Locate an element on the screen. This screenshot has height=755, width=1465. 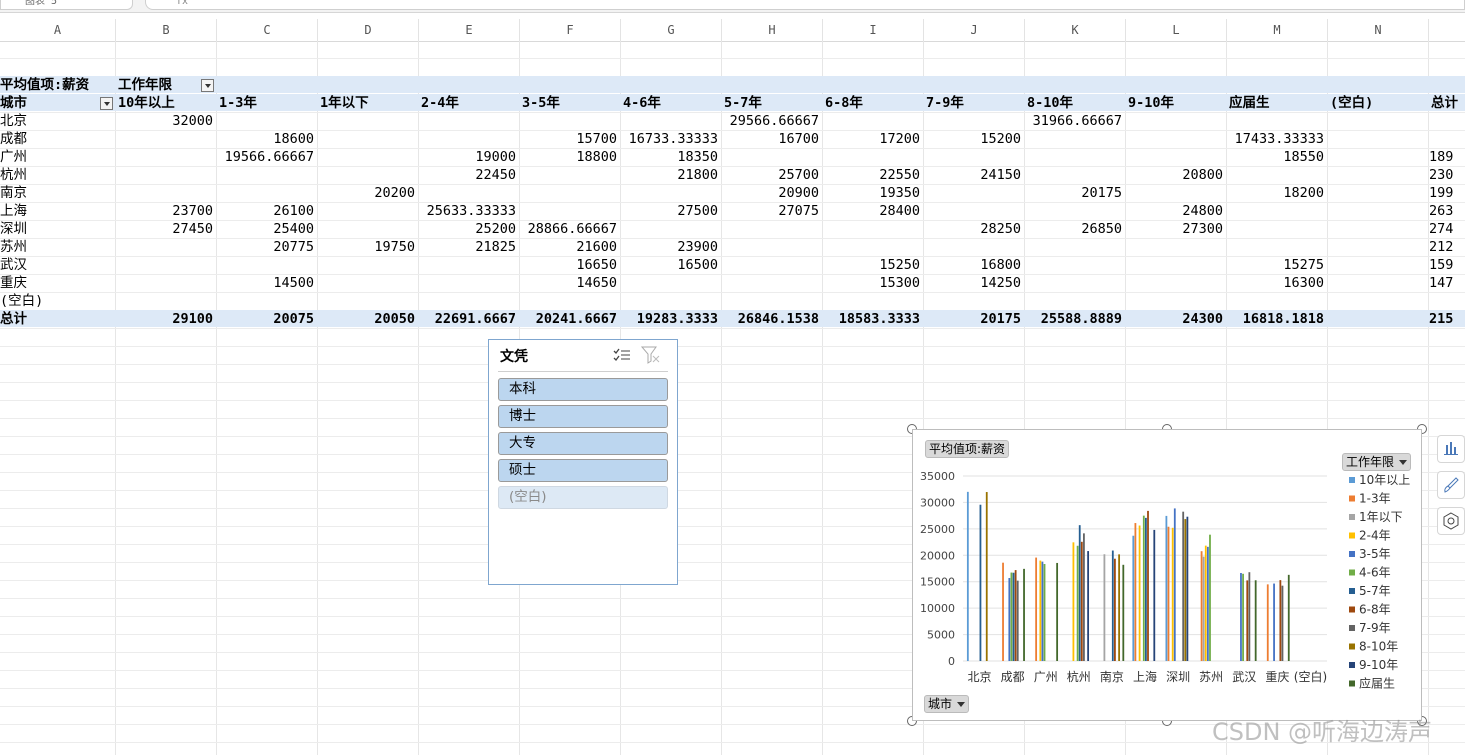
pivot-value-cell: 18550 is located at coordinates (1275, 157).